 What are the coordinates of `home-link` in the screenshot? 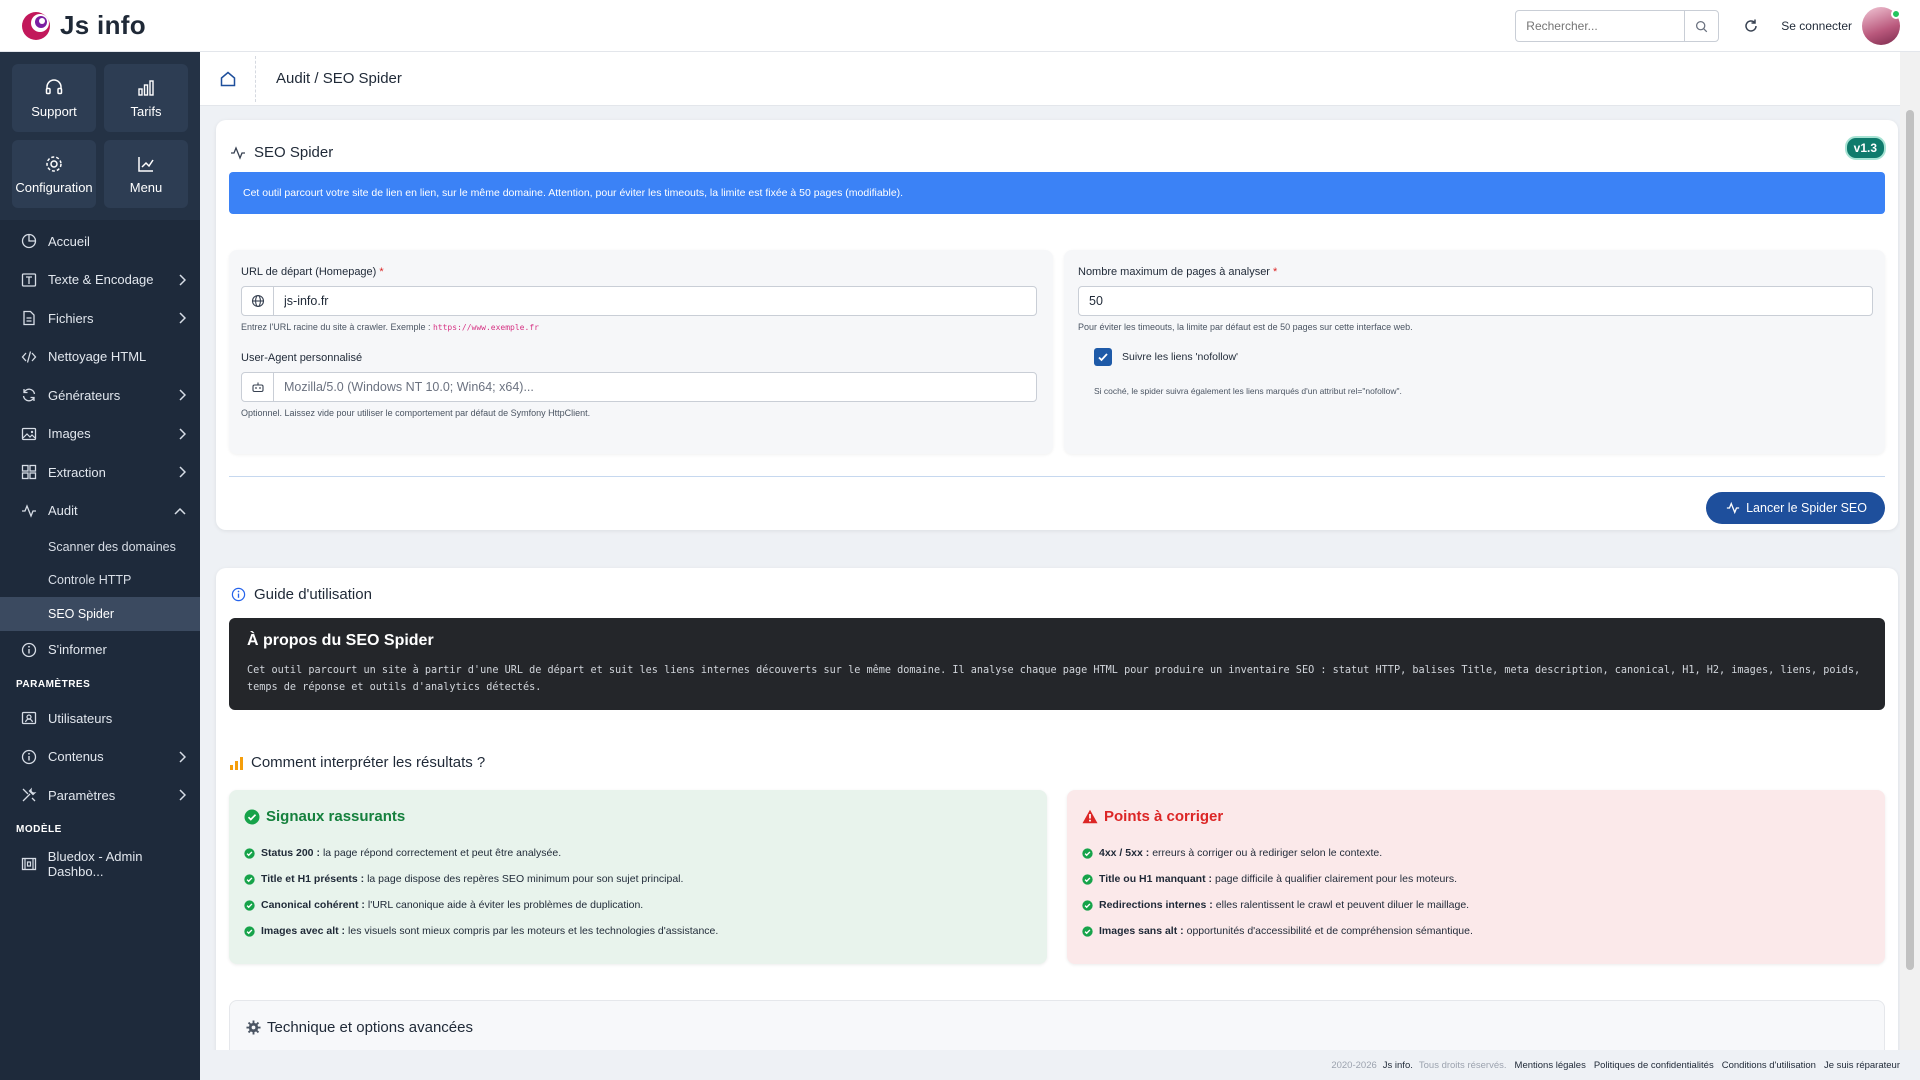 It's located at (228, 79).